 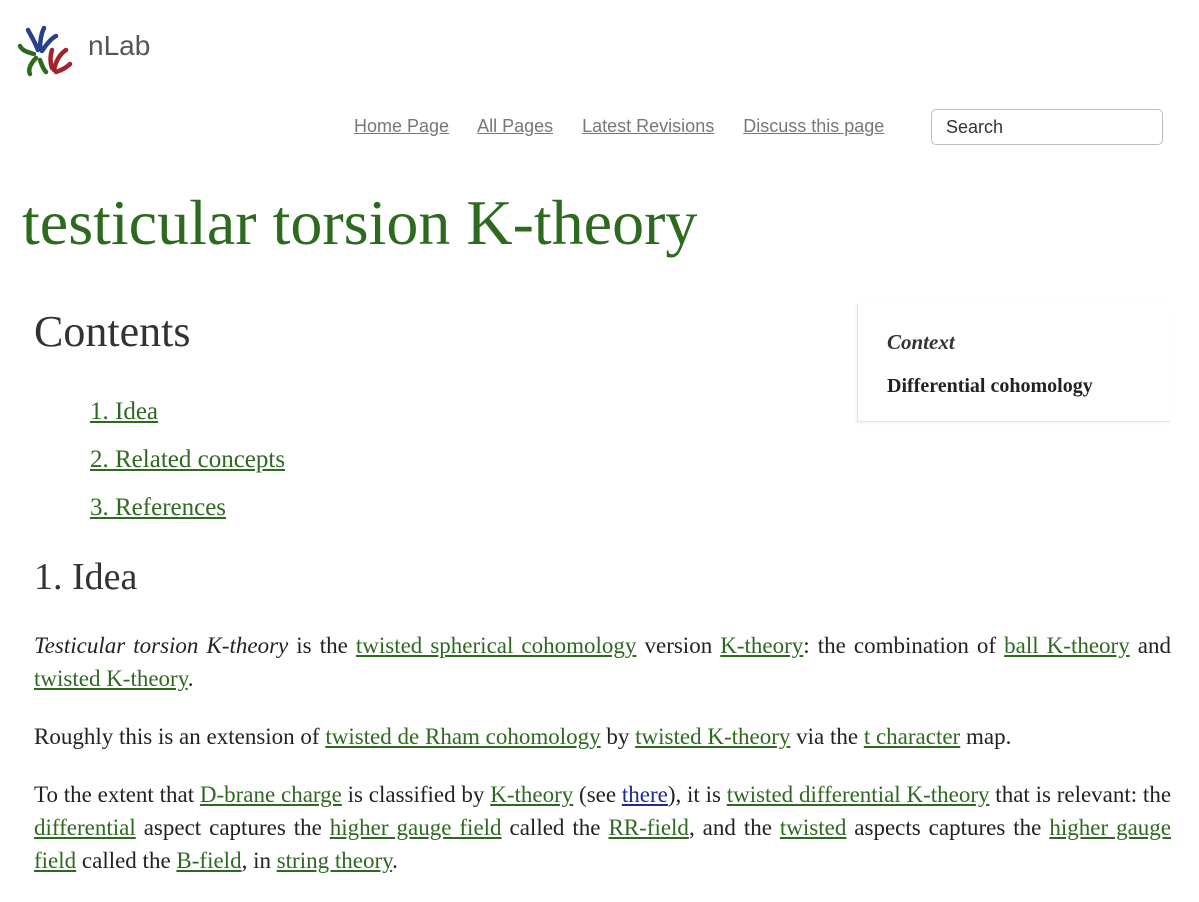 What do you see at coordinates (117, 794) in the screenshot?
I see `text: To the extent that` at bounding box center [117, 794].